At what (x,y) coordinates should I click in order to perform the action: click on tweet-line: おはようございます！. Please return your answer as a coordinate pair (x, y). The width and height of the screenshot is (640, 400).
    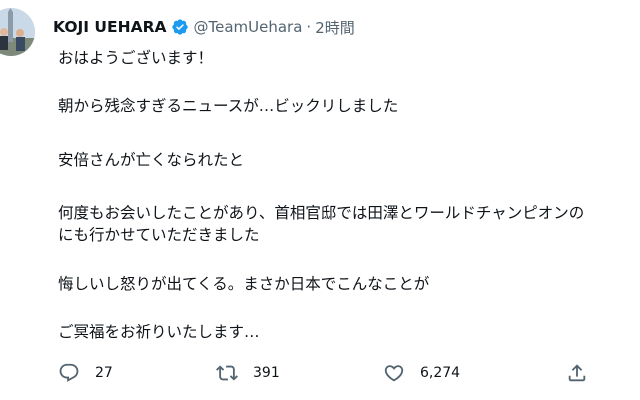
    Looking at the image, I should click on (136, 58).